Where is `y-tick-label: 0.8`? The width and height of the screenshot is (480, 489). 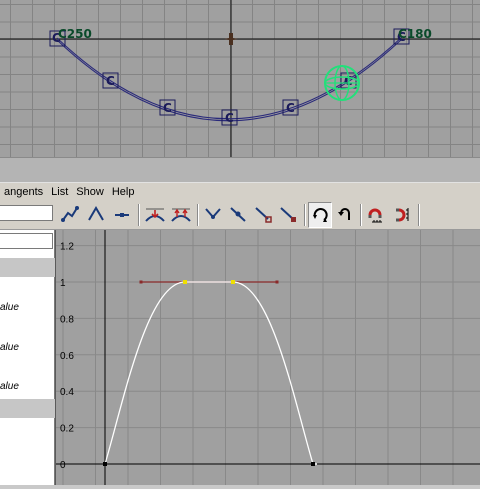 y-tick-label: 0.8 is located at coordinates (67, 319).